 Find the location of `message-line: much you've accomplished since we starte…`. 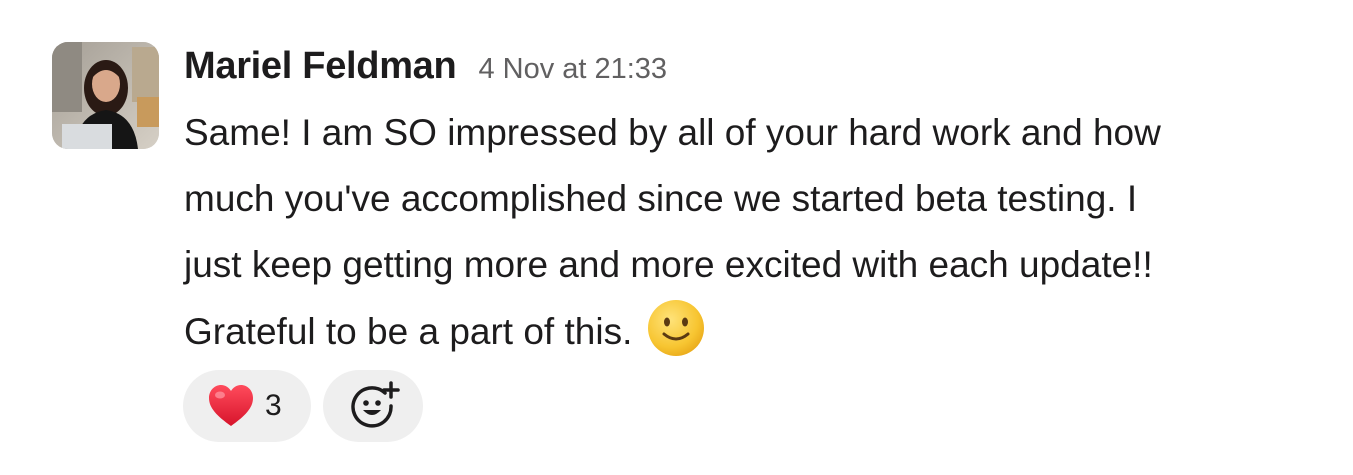

message-line: much you've accomplished since we starte… is located at coordinates (661, 198).